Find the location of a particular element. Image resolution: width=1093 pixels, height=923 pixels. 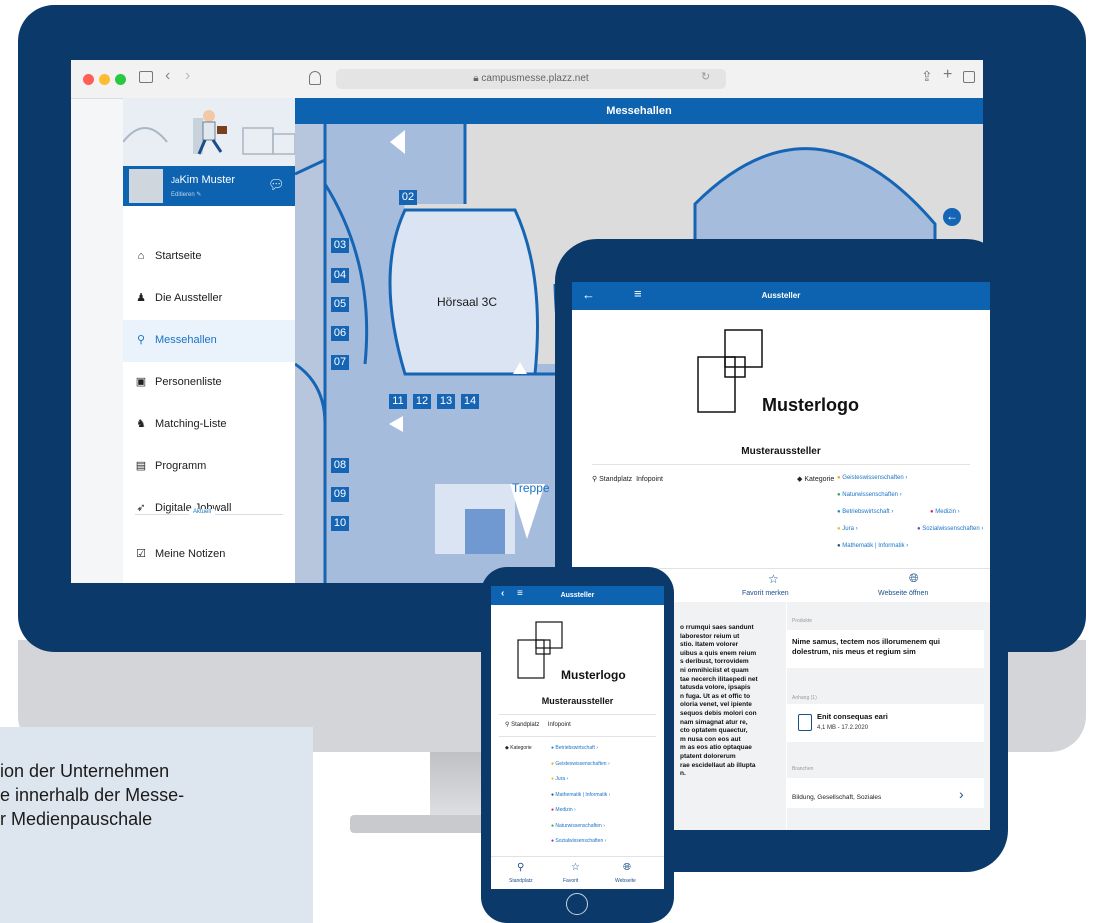

category-name: Jura is located at coordinates (848, 529).